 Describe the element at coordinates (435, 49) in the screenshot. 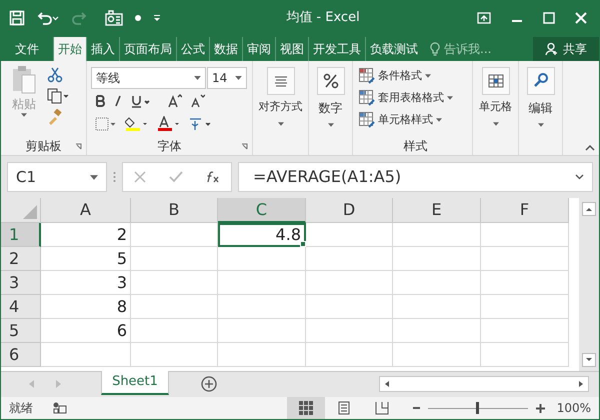

I see `lightbulb-icon` at that location.